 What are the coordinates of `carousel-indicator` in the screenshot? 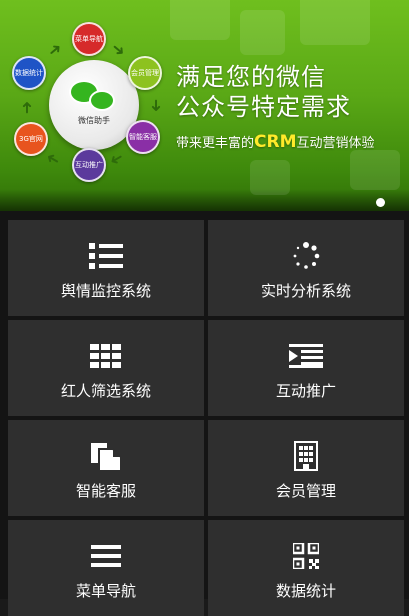 It's located at (380, 202).